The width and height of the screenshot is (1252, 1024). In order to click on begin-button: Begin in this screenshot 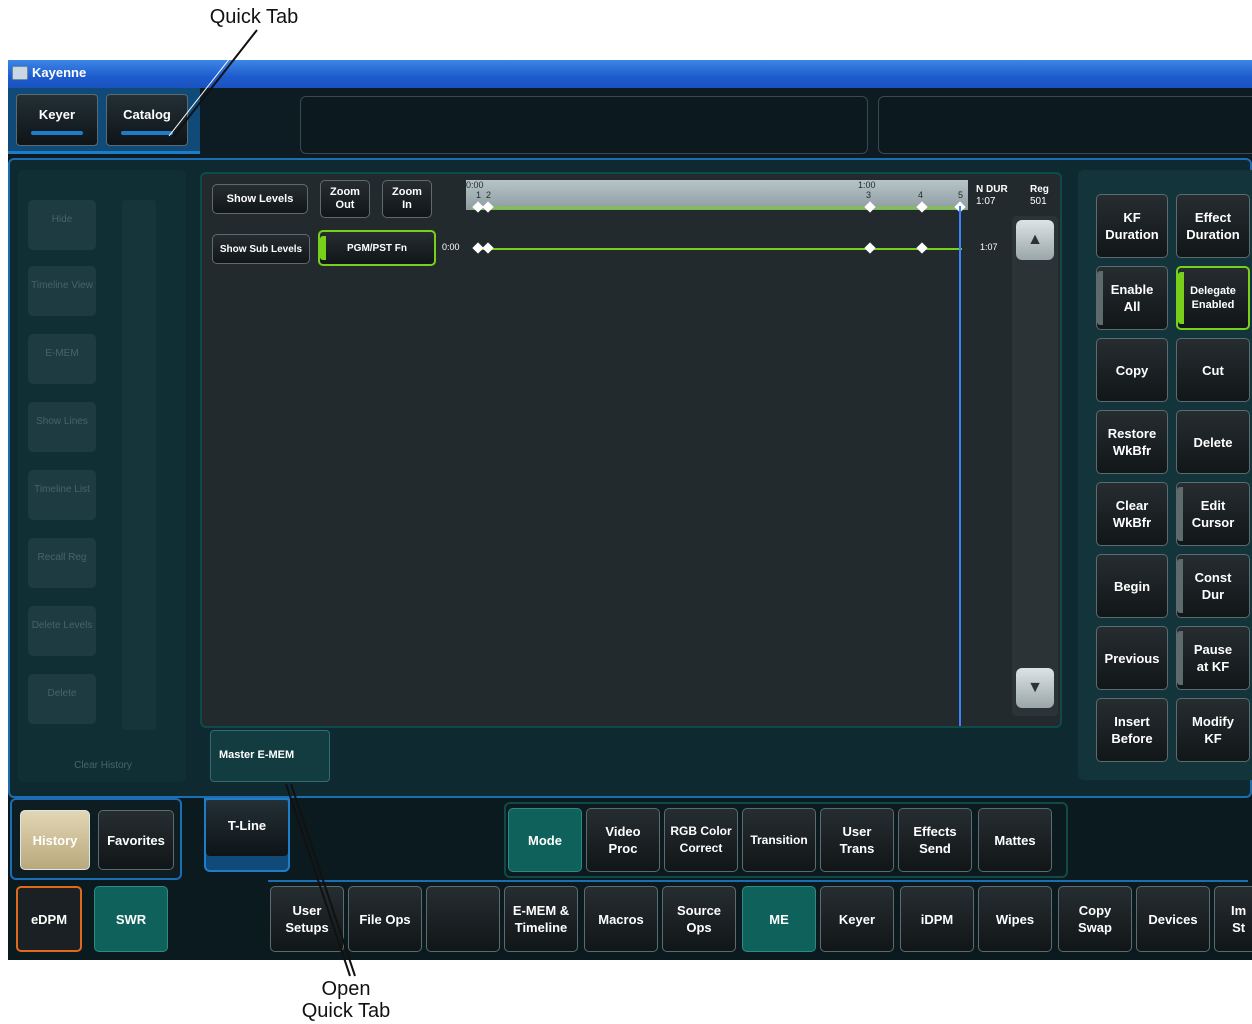, I will do `click(1132, 586)`.